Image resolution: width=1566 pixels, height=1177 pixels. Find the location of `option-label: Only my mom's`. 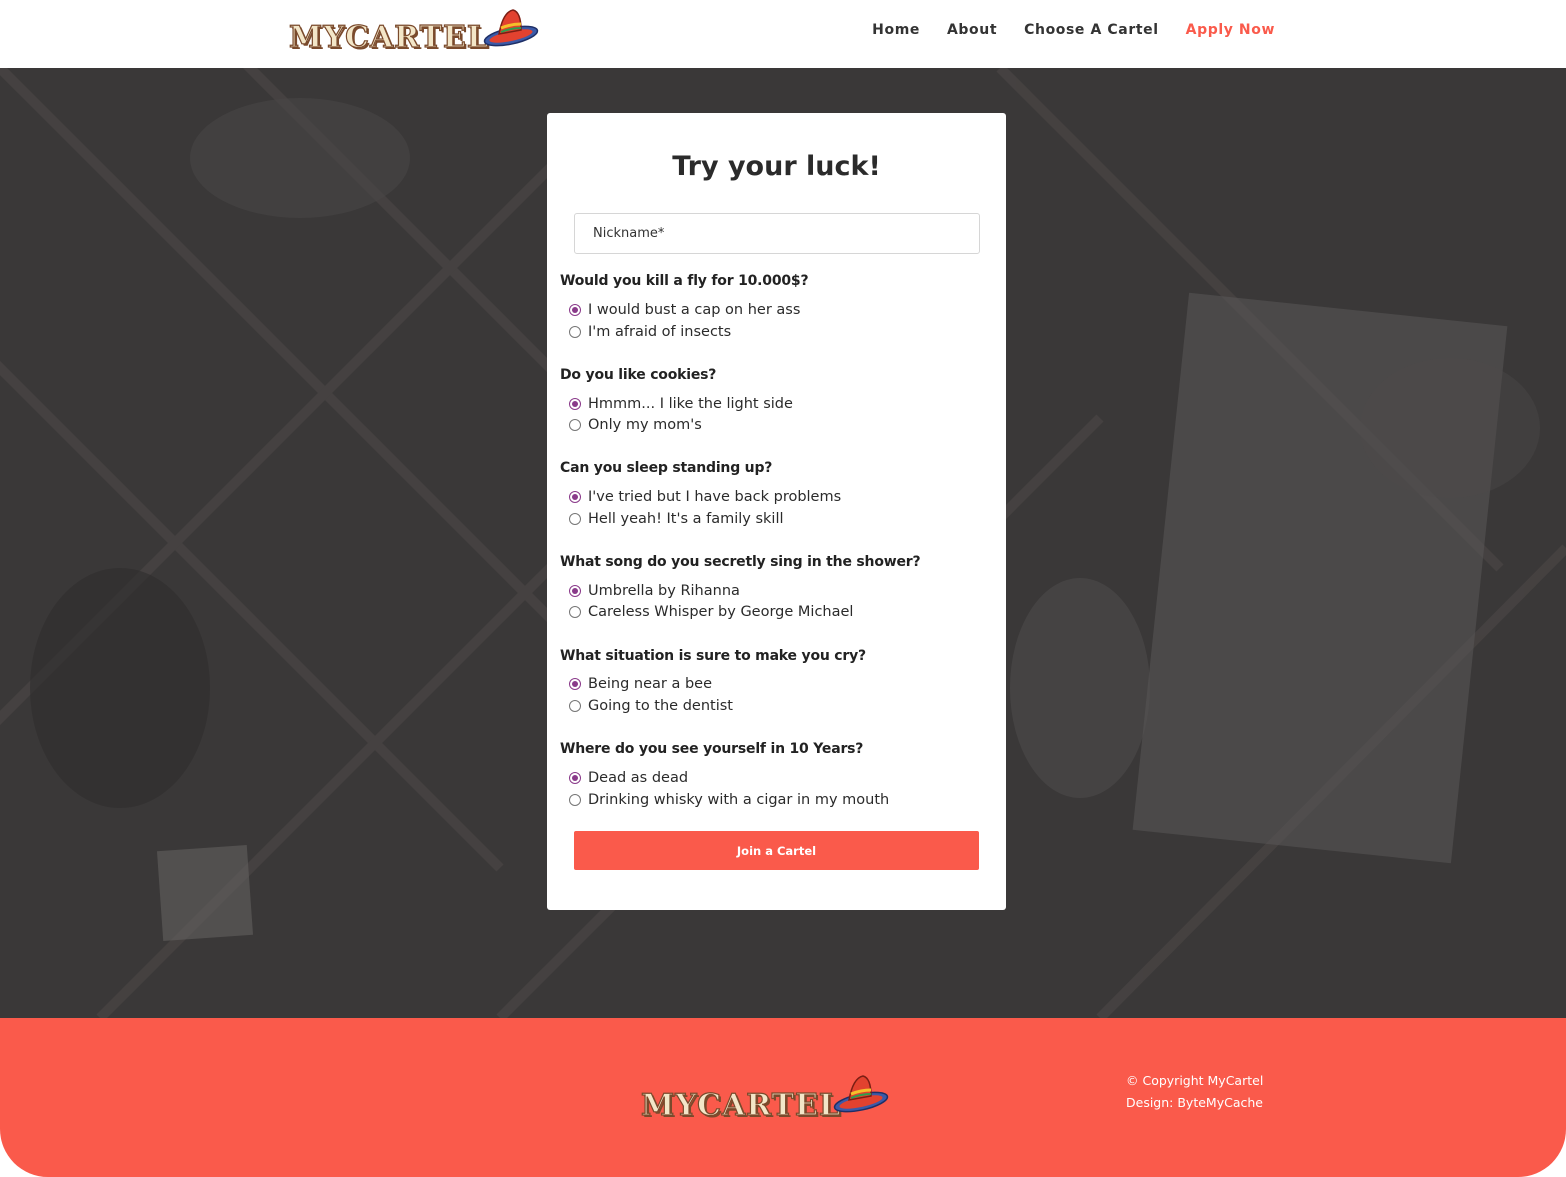

option-label: Only my mom's is located at coordinates (645, 425).